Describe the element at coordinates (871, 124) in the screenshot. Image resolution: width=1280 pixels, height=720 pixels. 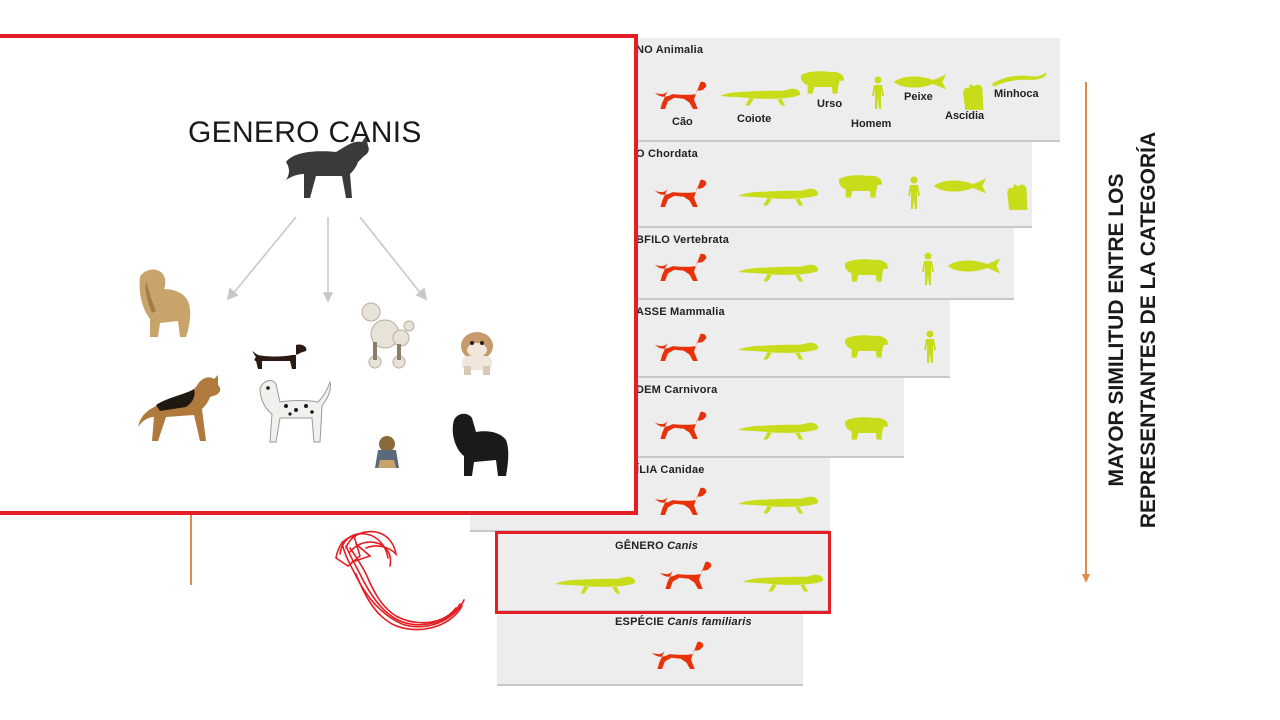
I see `label-homem: Homem` at that location.